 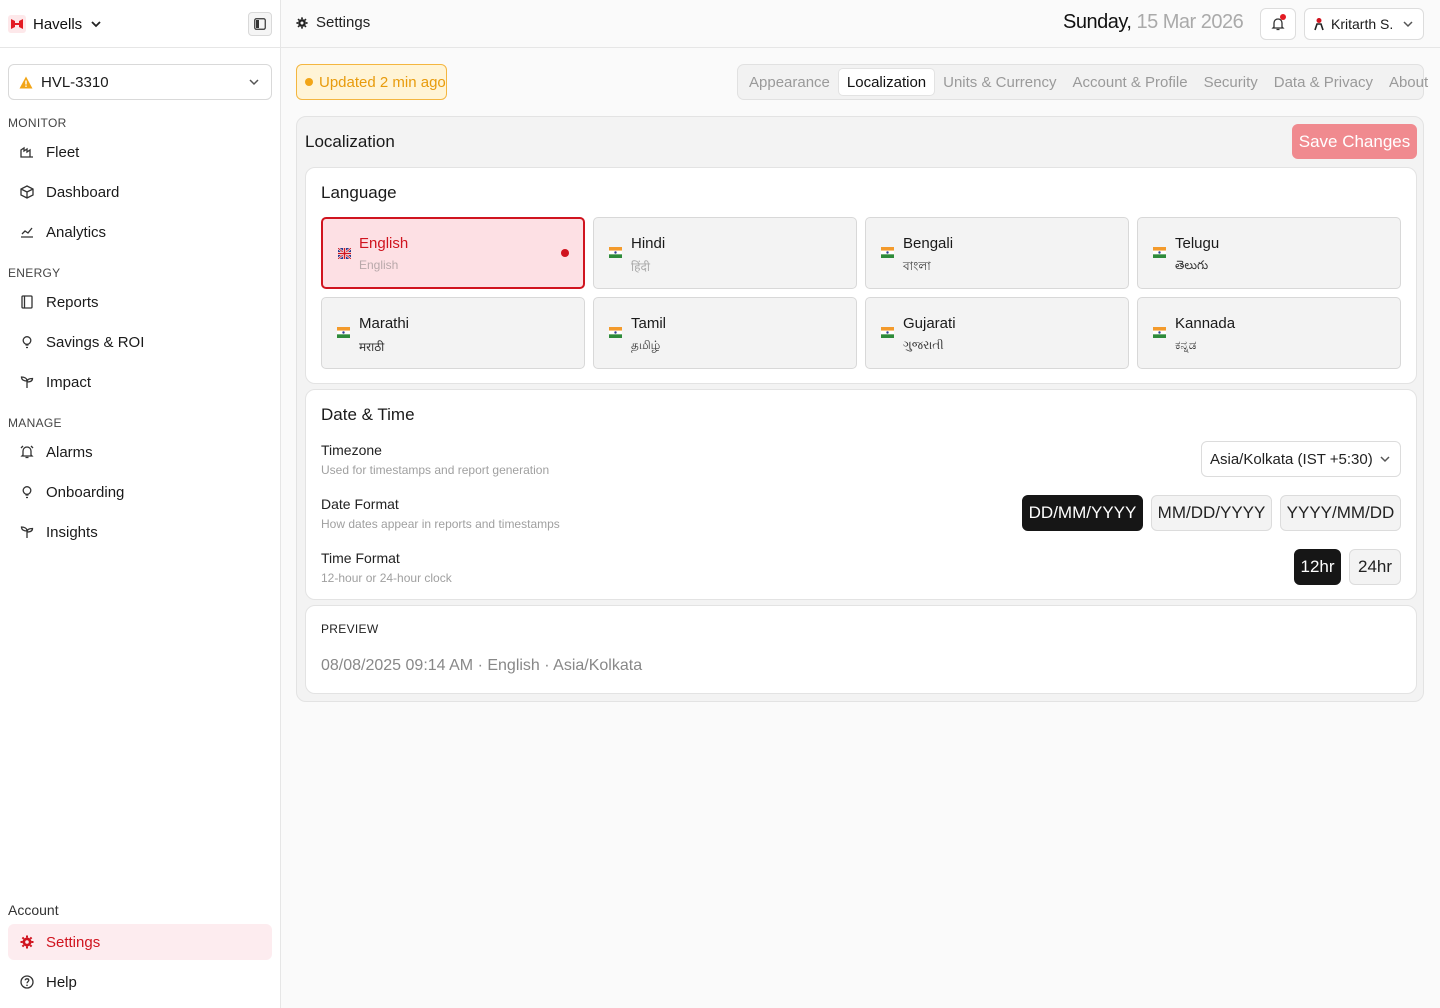 I want to click on status-dot, so click(x=309, y=82).